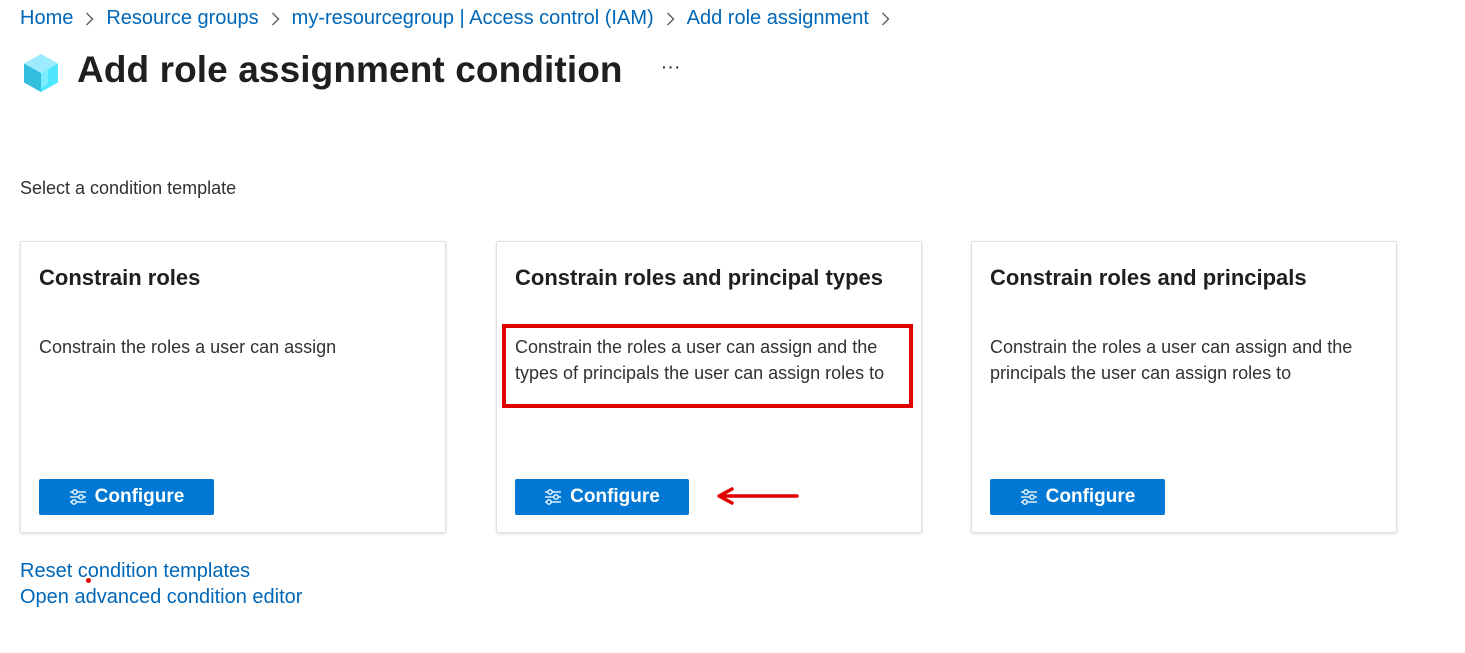 Image resolution: width=1465 pixels, height=653 pixels. What do you see at coordinates (699, 277) in the screenshot?
I see `card-title: Constrain roles and principal types` at bounding box center [699, 277].